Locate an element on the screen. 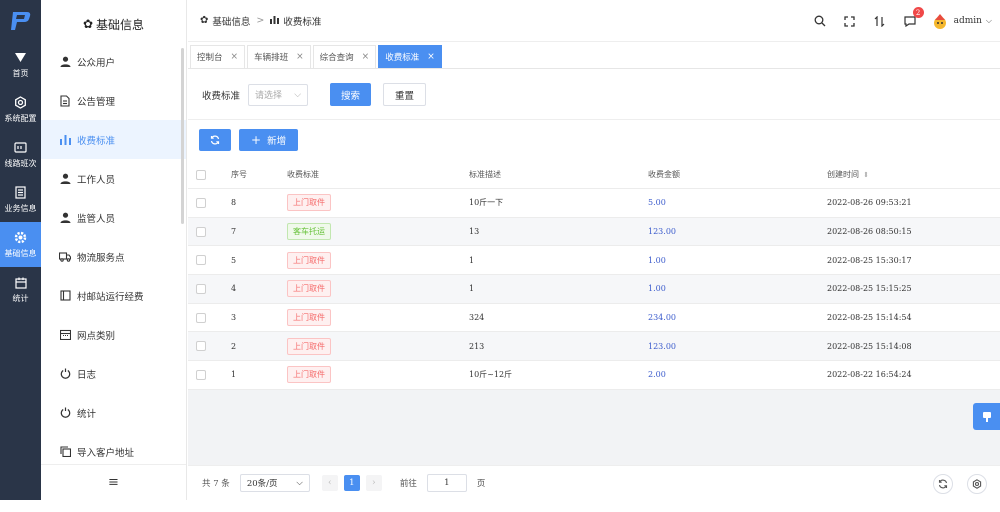 The width and height of the screenshot is (1000, 512). fee-standard-select: 请选择 ⌵ is located at coordinates (278, 94).